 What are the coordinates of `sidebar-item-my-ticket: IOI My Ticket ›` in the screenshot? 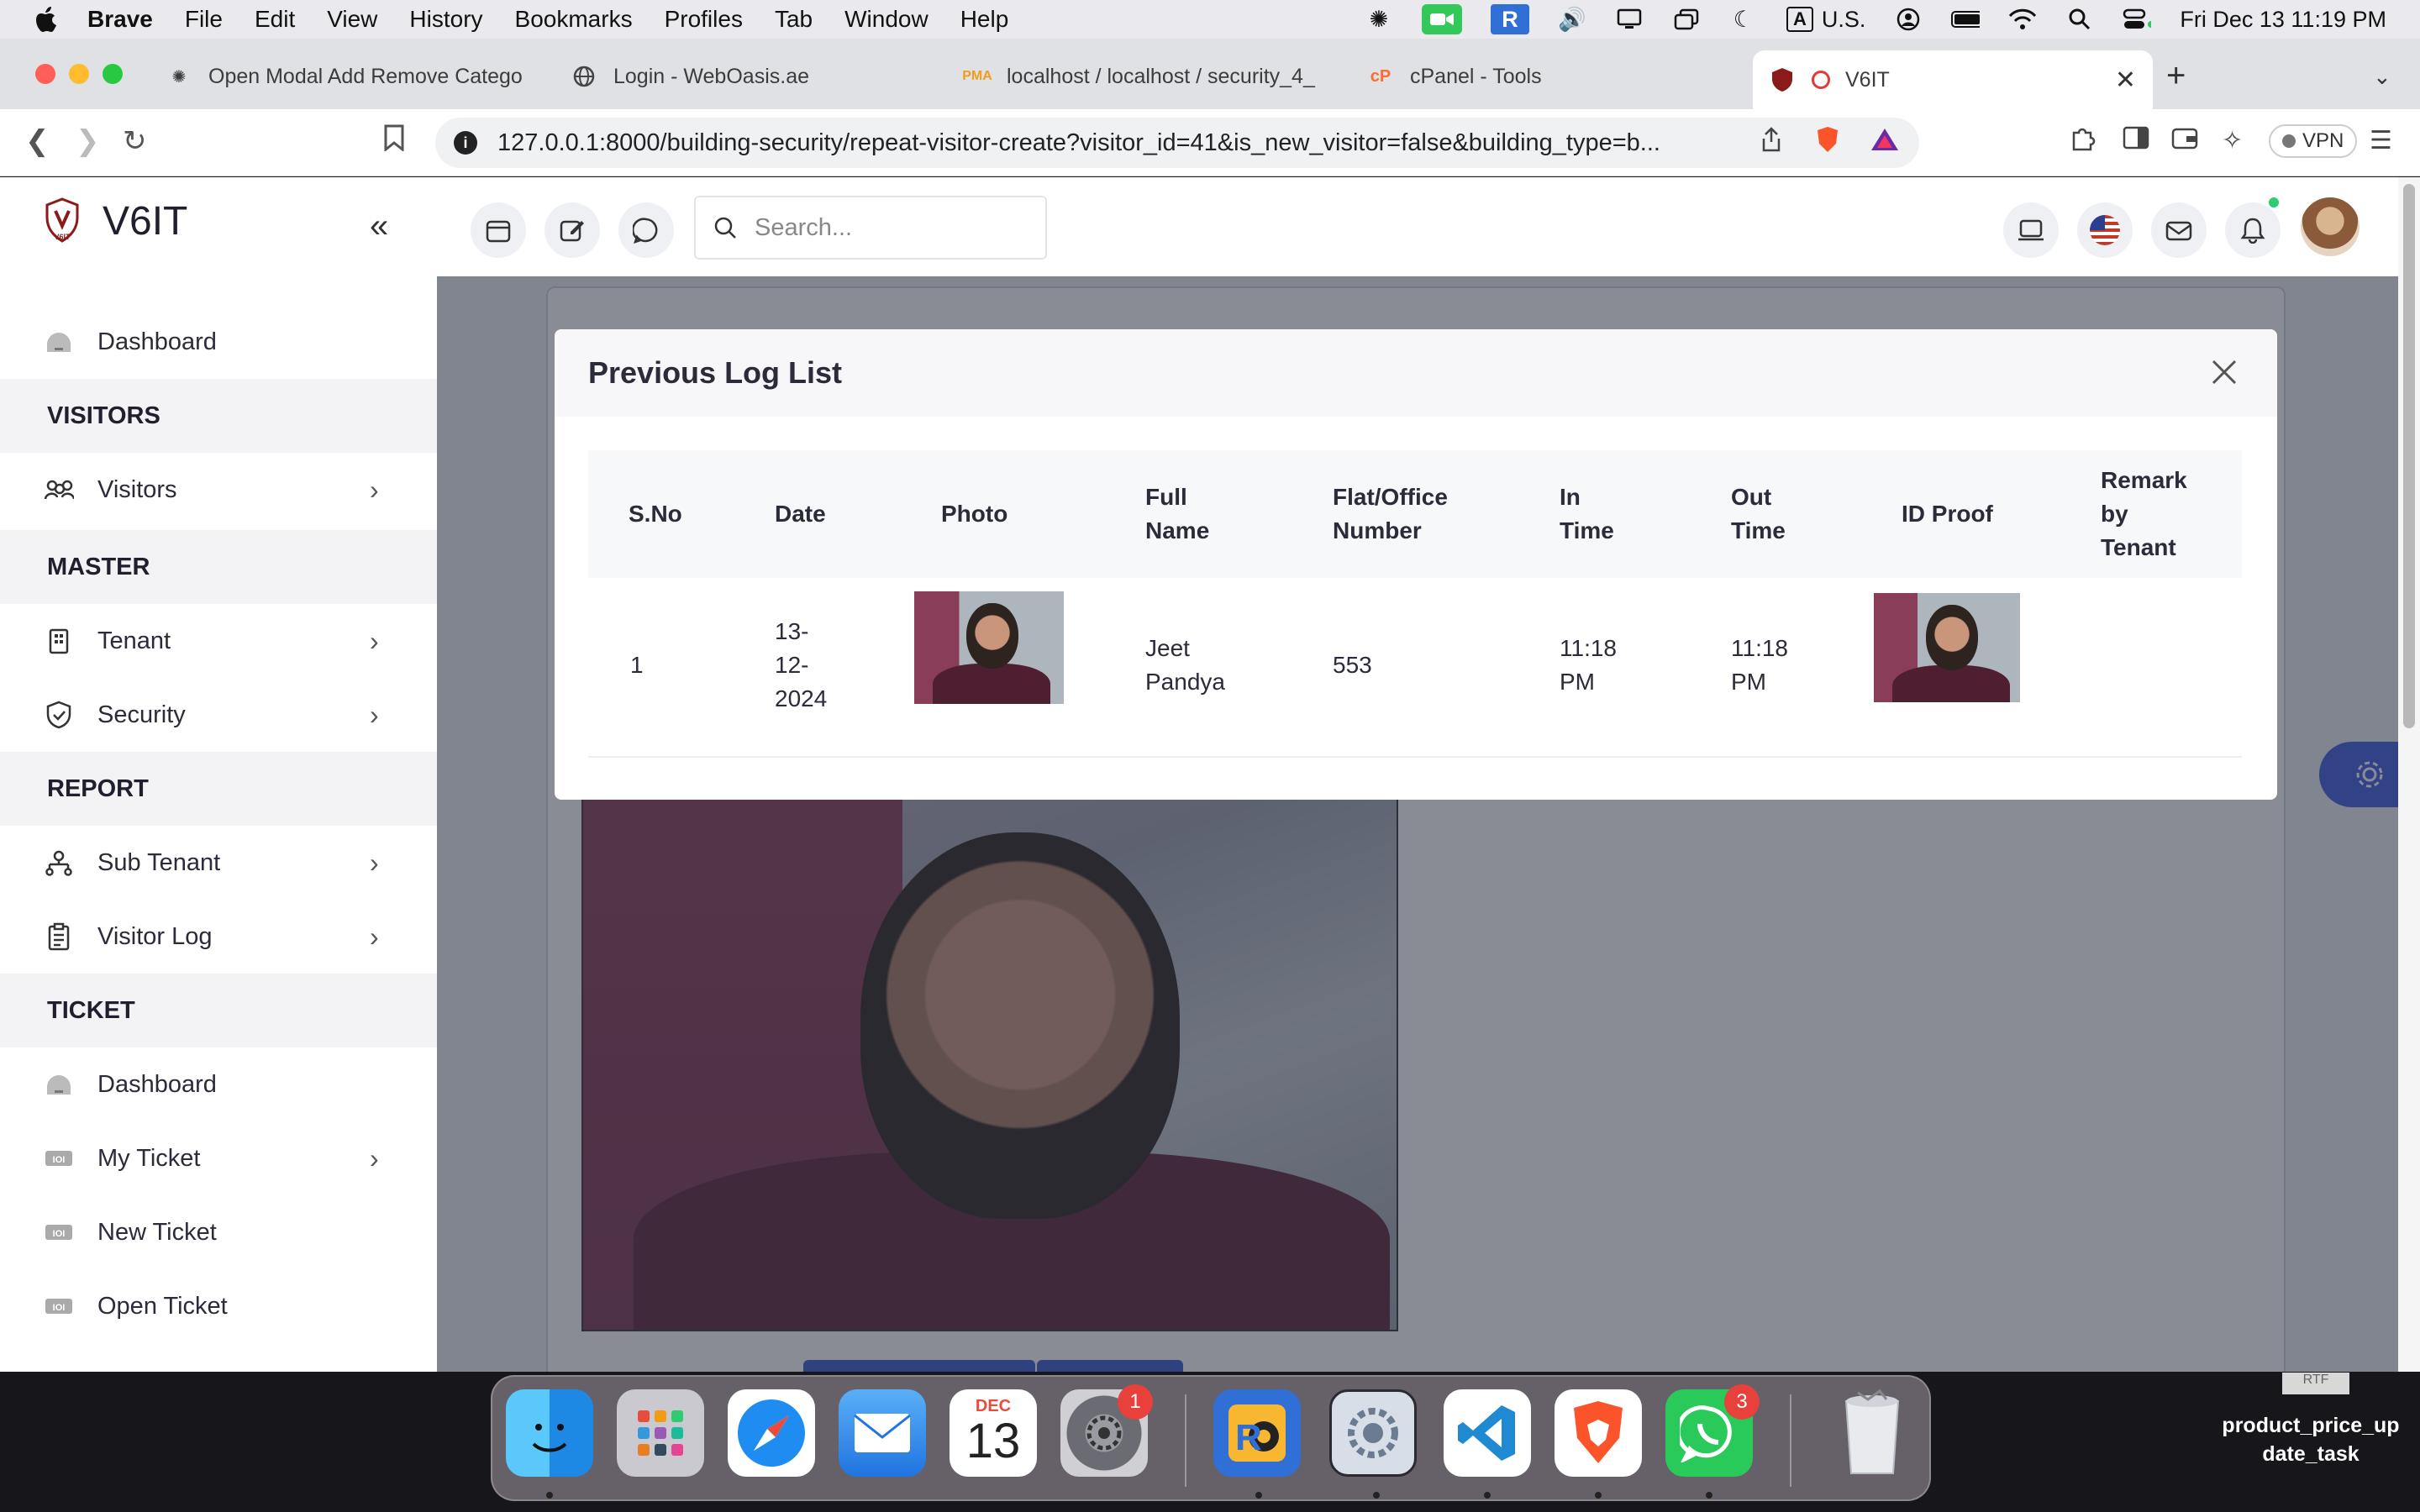 It's located at (218, 1158).